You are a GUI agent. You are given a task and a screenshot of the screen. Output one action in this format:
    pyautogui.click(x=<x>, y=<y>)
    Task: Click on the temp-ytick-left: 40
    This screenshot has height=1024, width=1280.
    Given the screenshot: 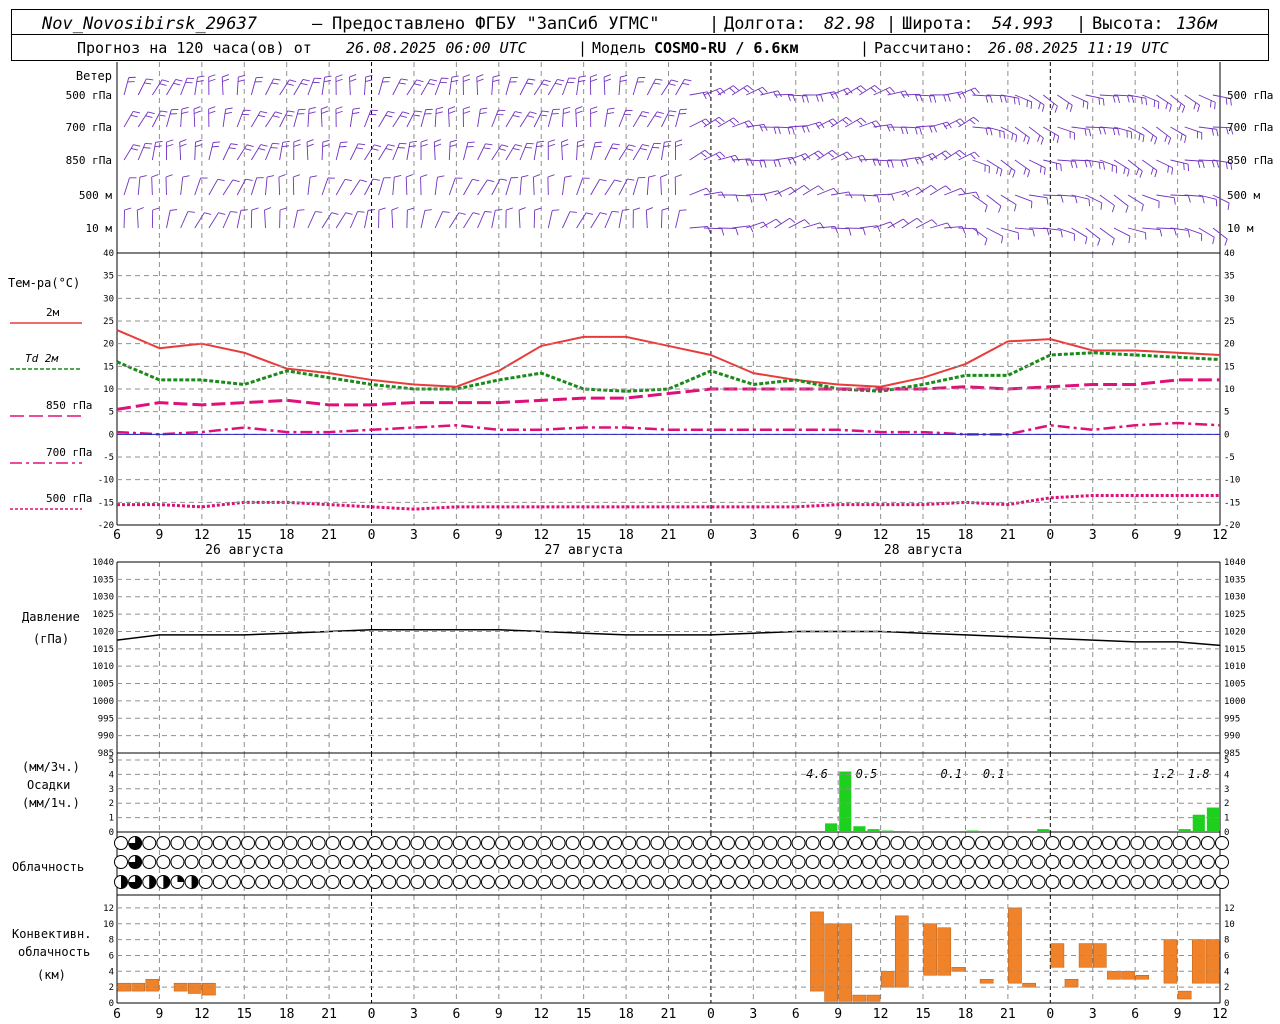 What is the action you would take?
    pyautogui.click(x=108, y=254)
    